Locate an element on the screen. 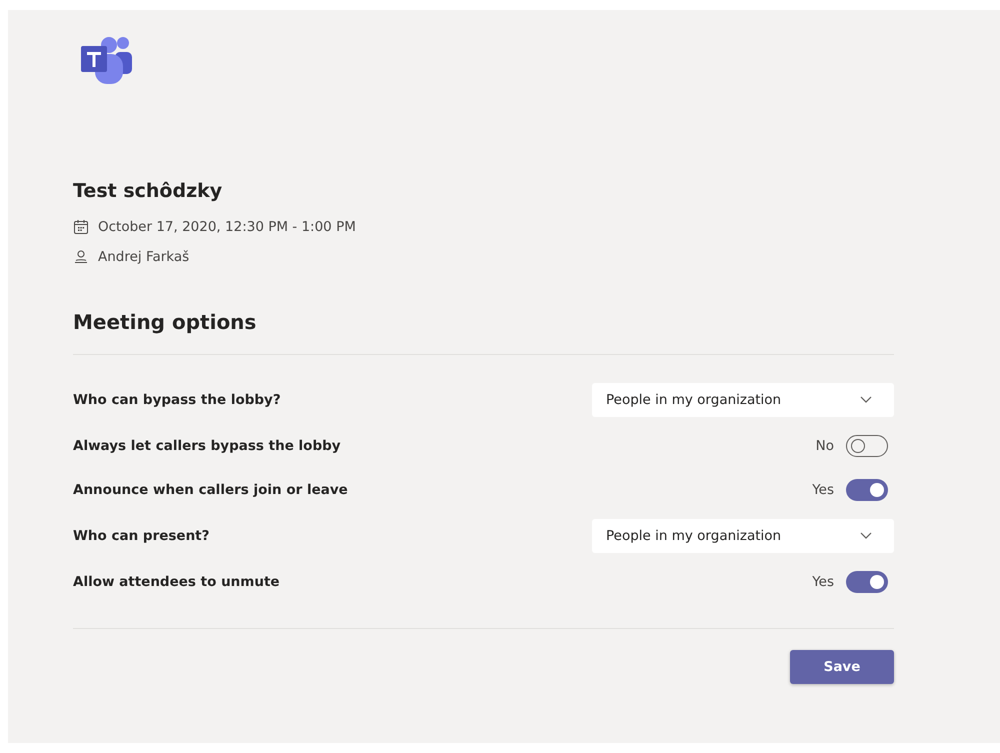 This screenshot has height=753, width=1000. toggle-state-text: No is located at coordinates (825, 446).